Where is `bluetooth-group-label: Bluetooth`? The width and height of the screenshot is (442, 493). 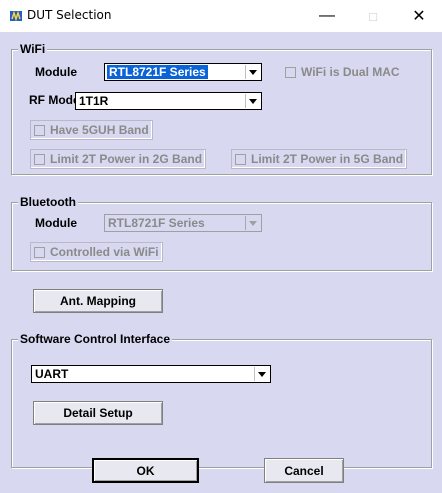 bluetooth-group-label: Bluetooth is located at coordinates (48, 202).